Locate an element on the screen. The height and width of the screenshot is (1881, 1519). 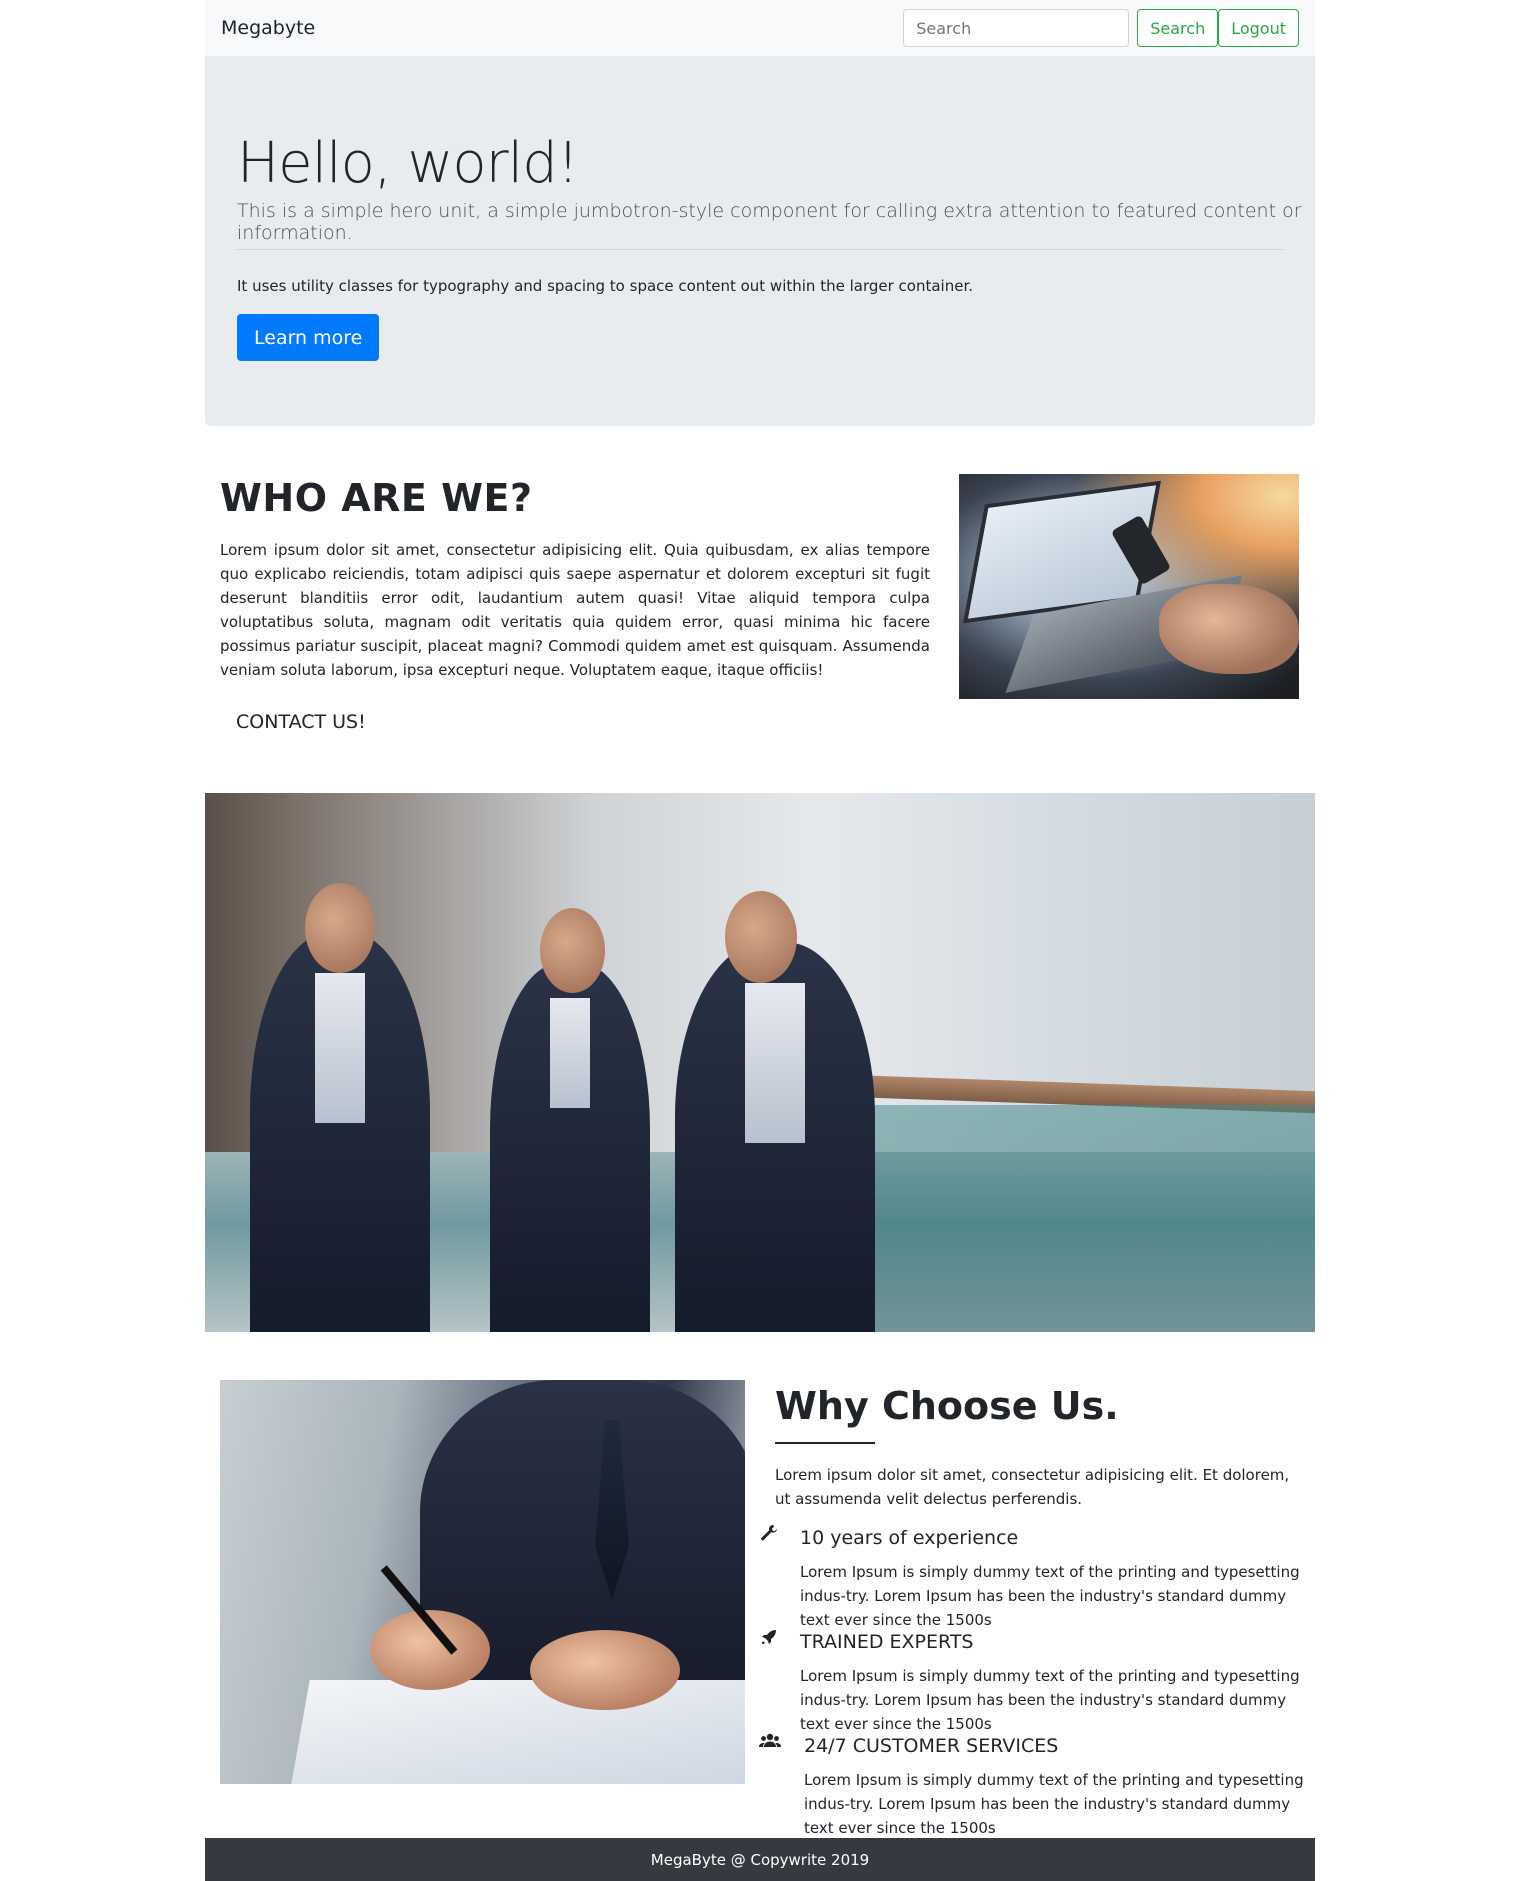
hero-heading: Hello, world! is located at coordinates (408, 163).